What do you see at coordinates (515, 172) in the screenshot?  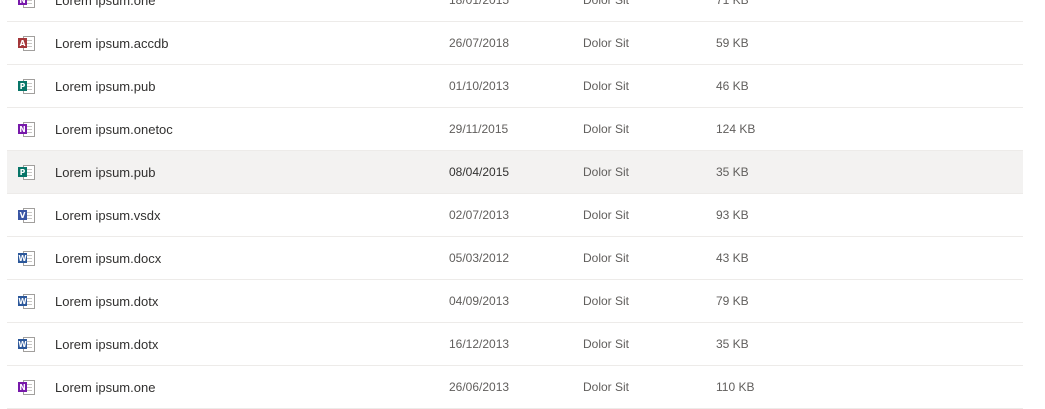 I see `file-row: P Lorem ipsum.pub 08/04/2015 Dolor Sit 35 KB` at bounding box center [515, 172].